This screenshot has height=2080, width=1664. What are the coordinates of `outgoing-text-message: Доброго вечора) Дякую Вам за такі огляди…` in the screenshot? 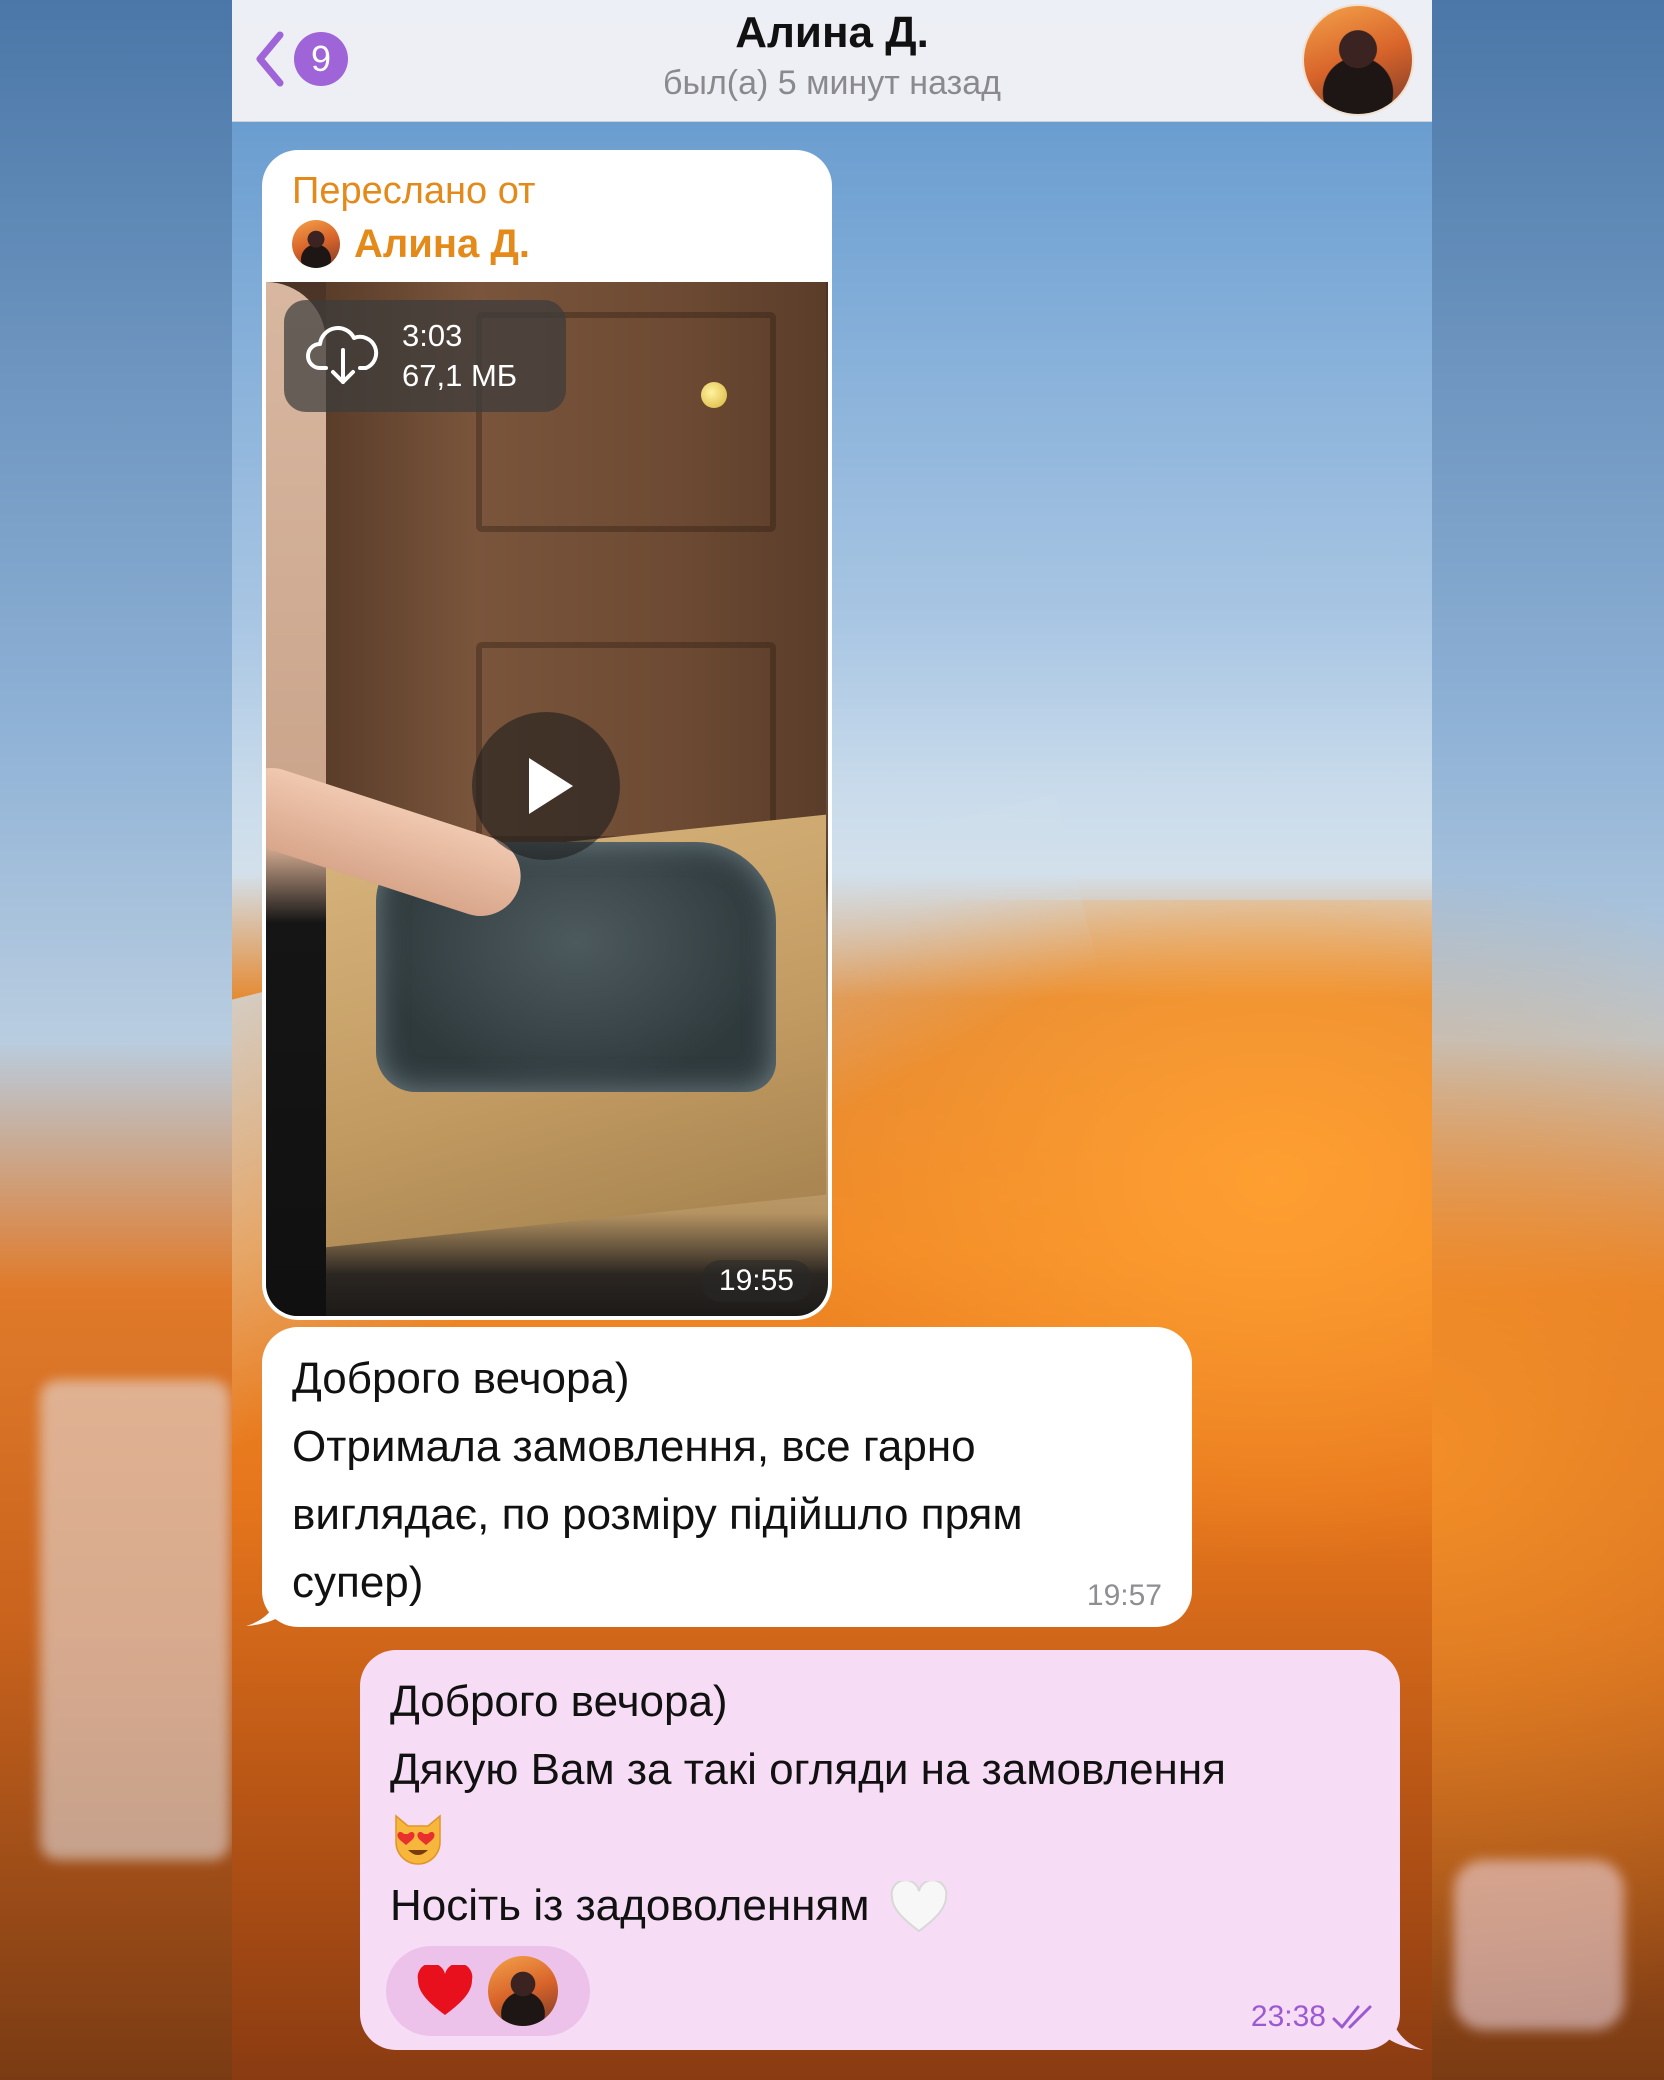 It's located at (880, 1850).